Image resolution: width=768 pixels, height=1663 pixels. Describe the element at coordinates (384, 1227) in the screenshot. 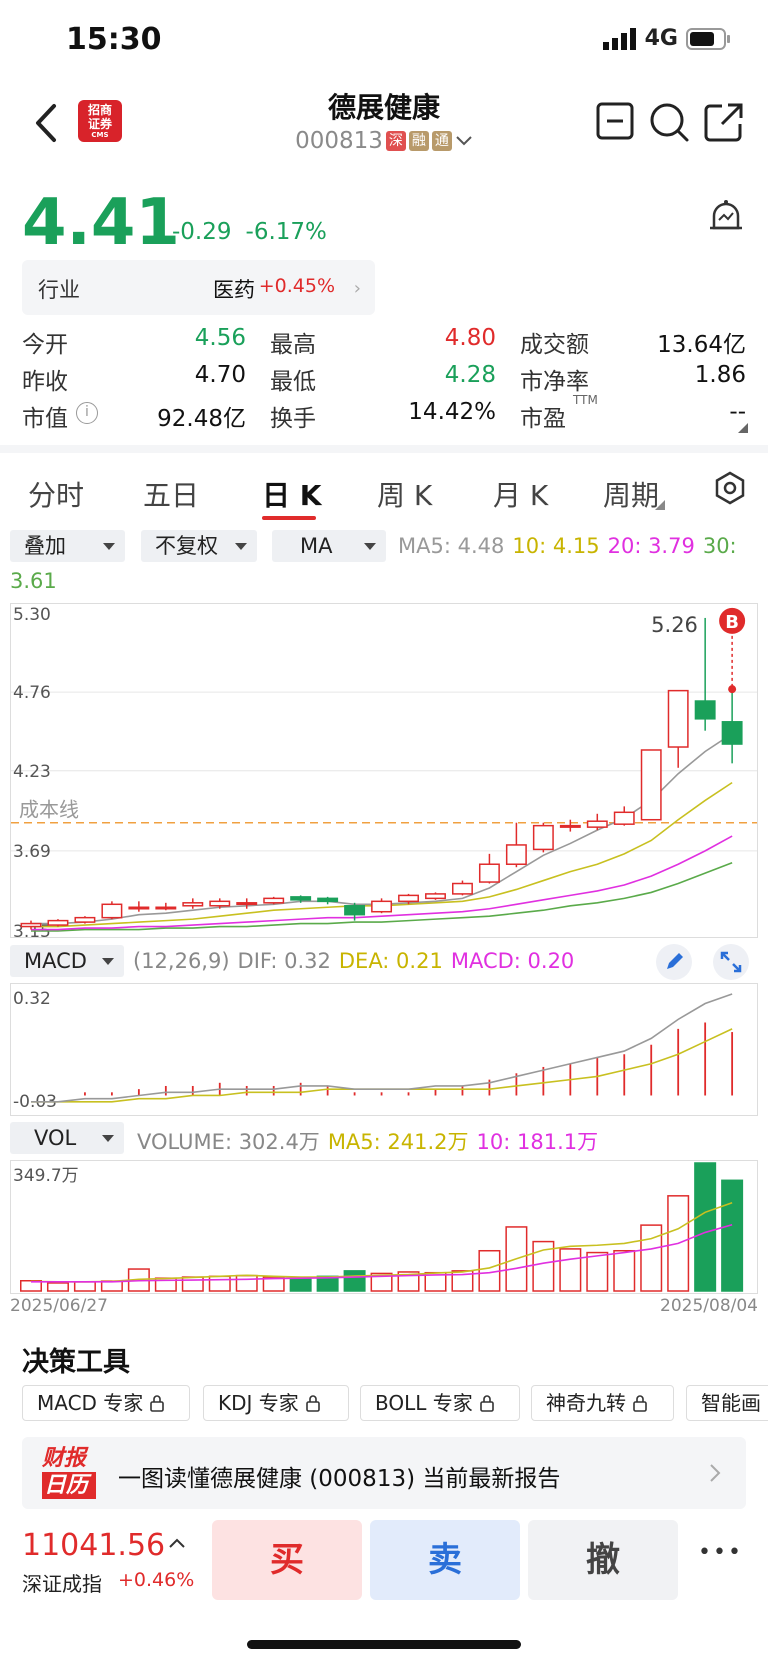

I see `volume-chart: 349.7万` at that location.